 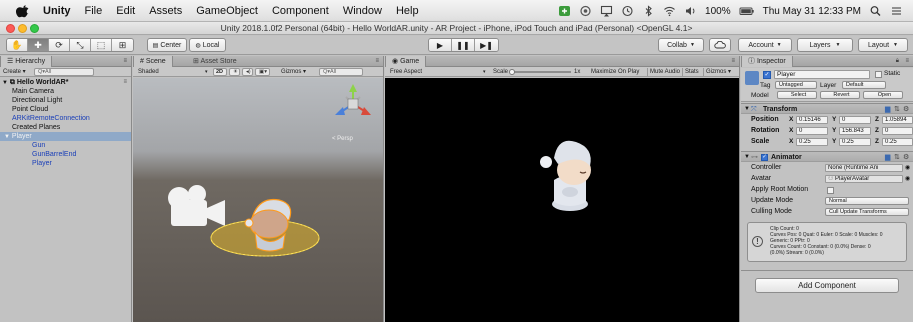 I want to click on airplay-icon, so click(x=606, y=11).